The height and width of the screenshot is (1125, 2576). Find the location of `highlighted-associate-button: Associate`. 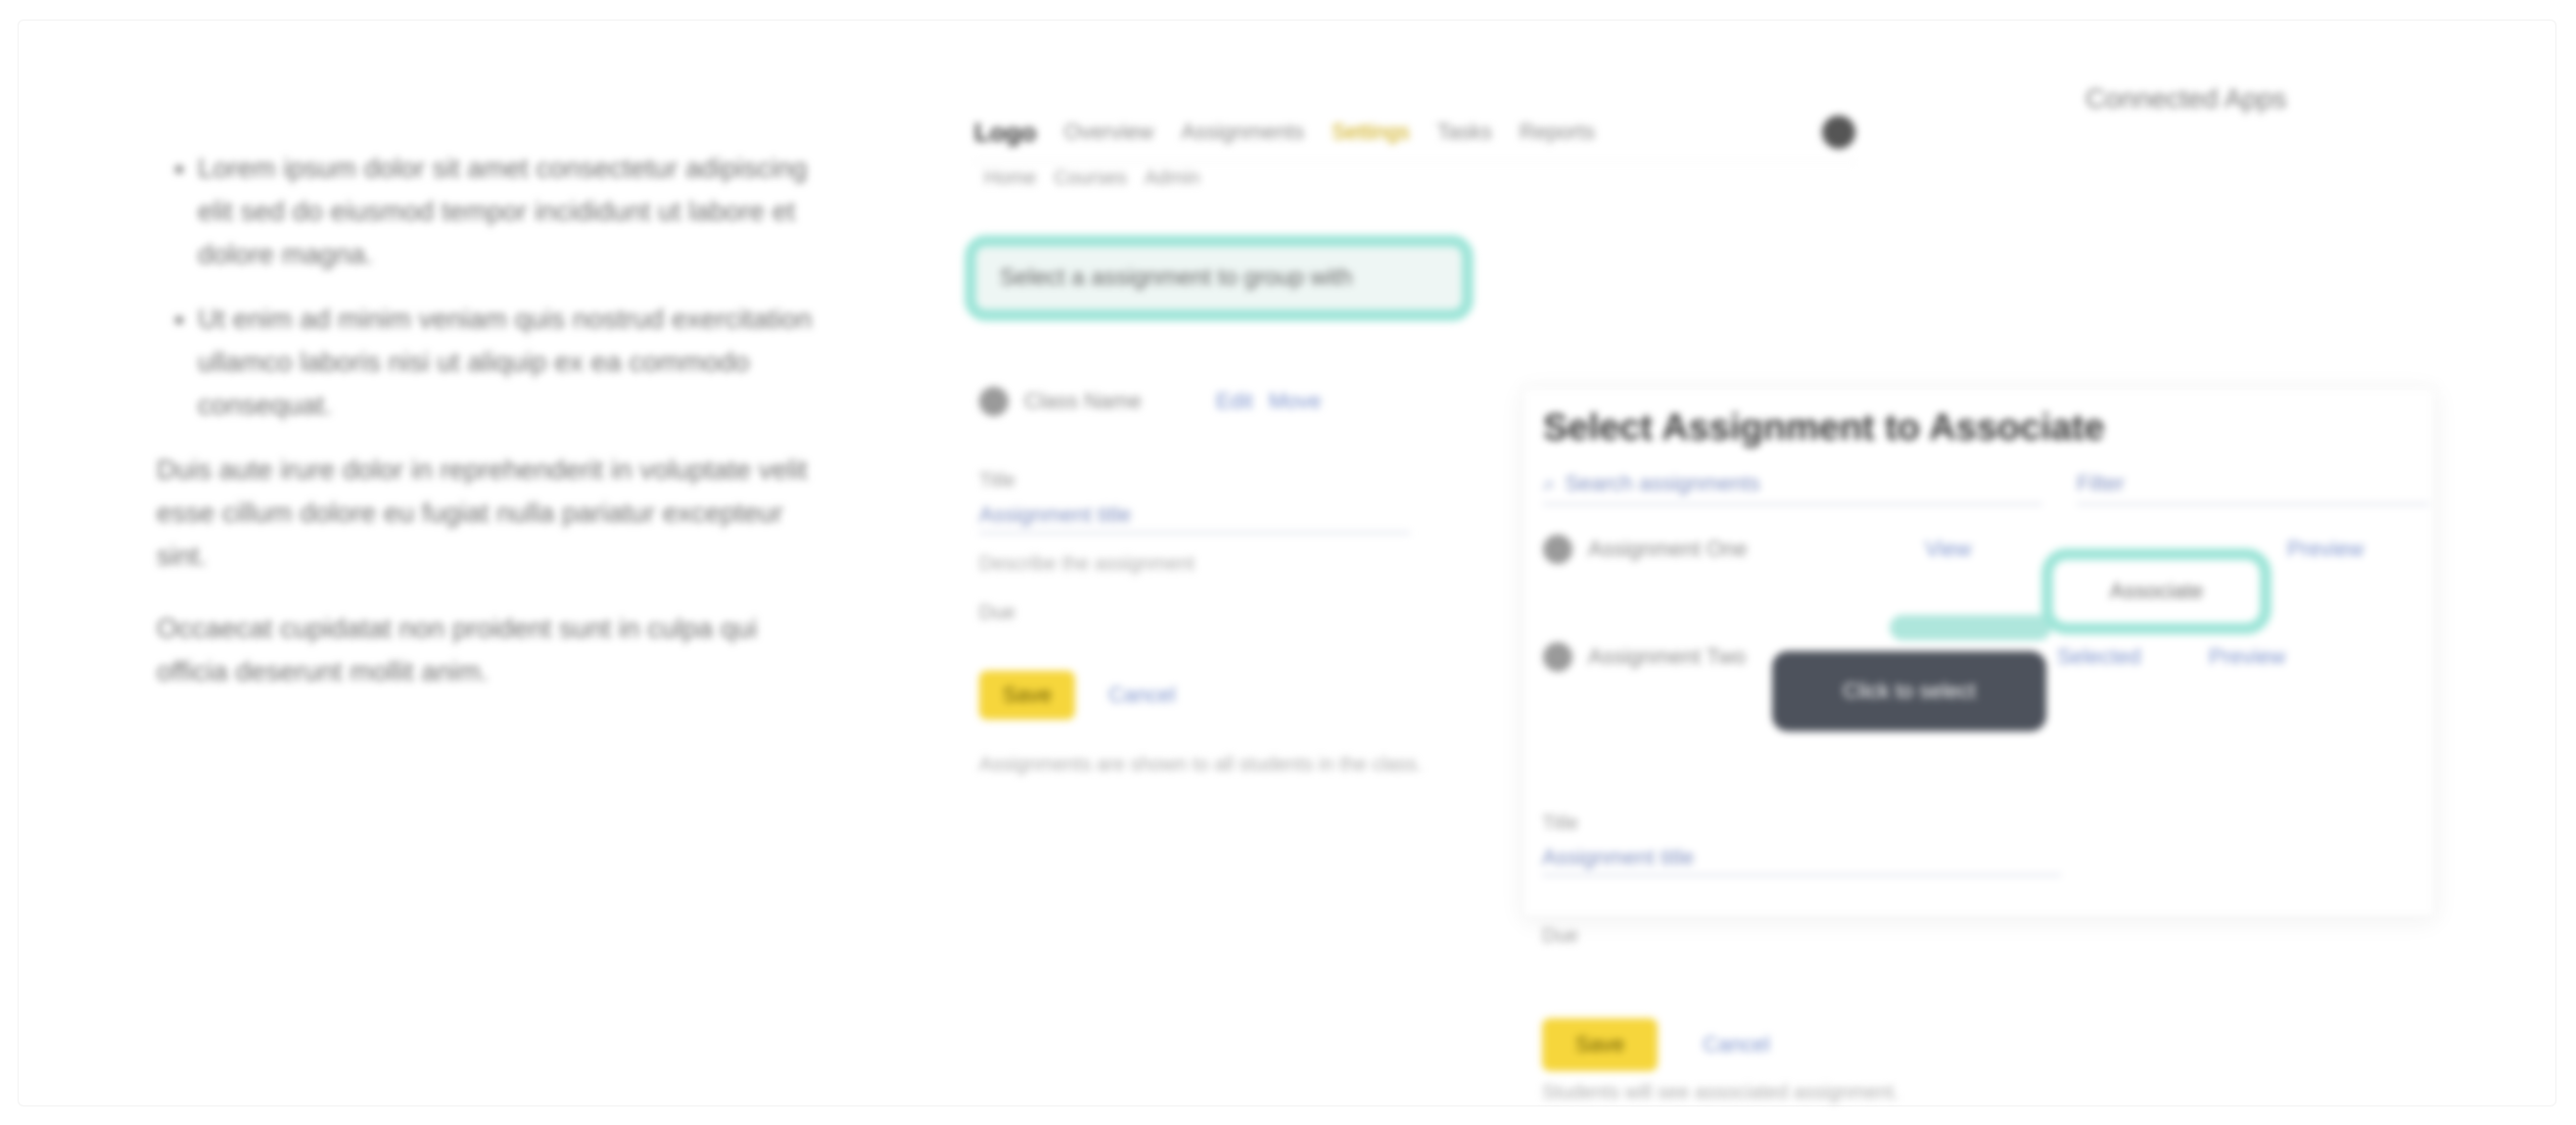

highlighted-associate-button: Associate is located at coordinates (2156, 591).